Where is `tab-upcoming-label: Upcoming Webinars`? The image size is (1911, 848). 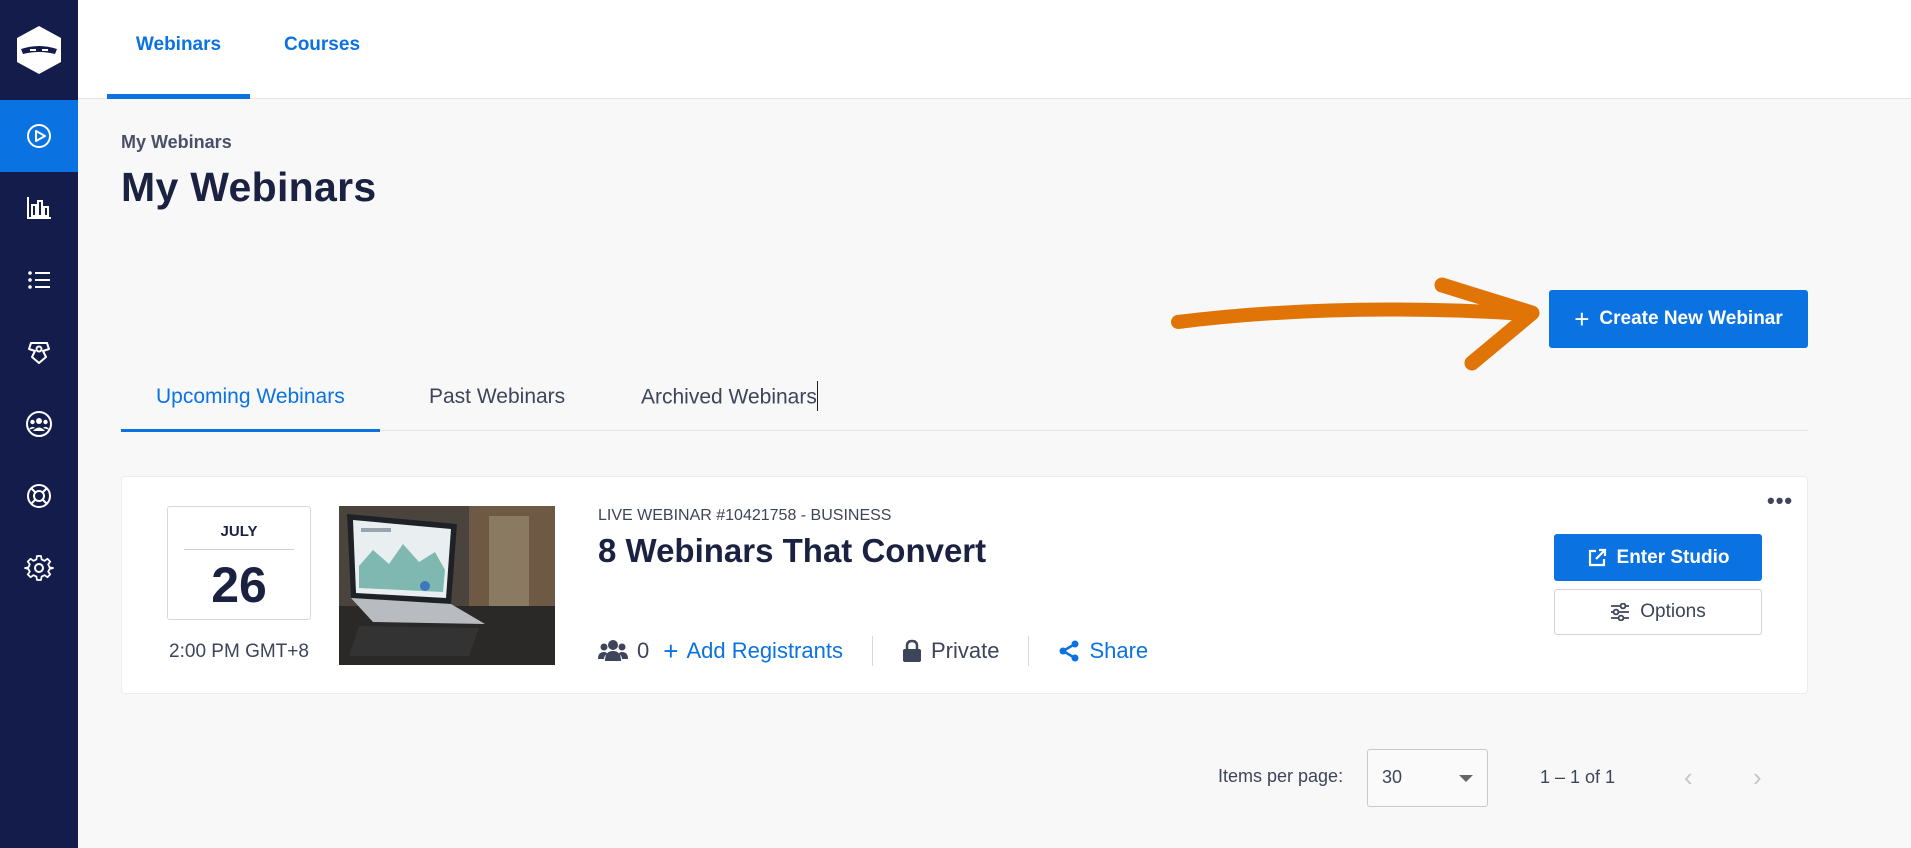
tab-upcoming-label: Upcoming Webinars is located at coordinates (250, 396).